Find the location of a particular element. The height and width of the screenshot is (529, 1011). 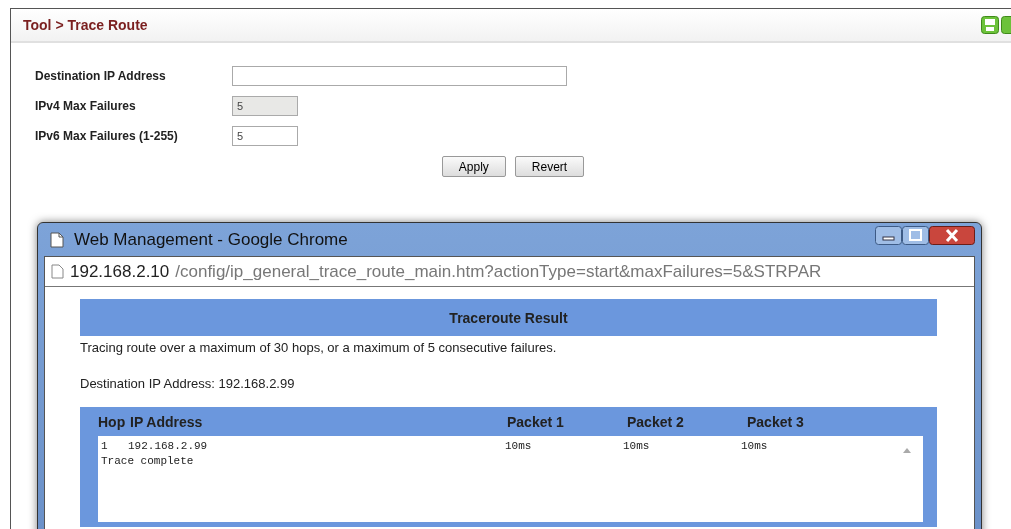

hop-cell-text: 1 is located at coordinates (105, 446).